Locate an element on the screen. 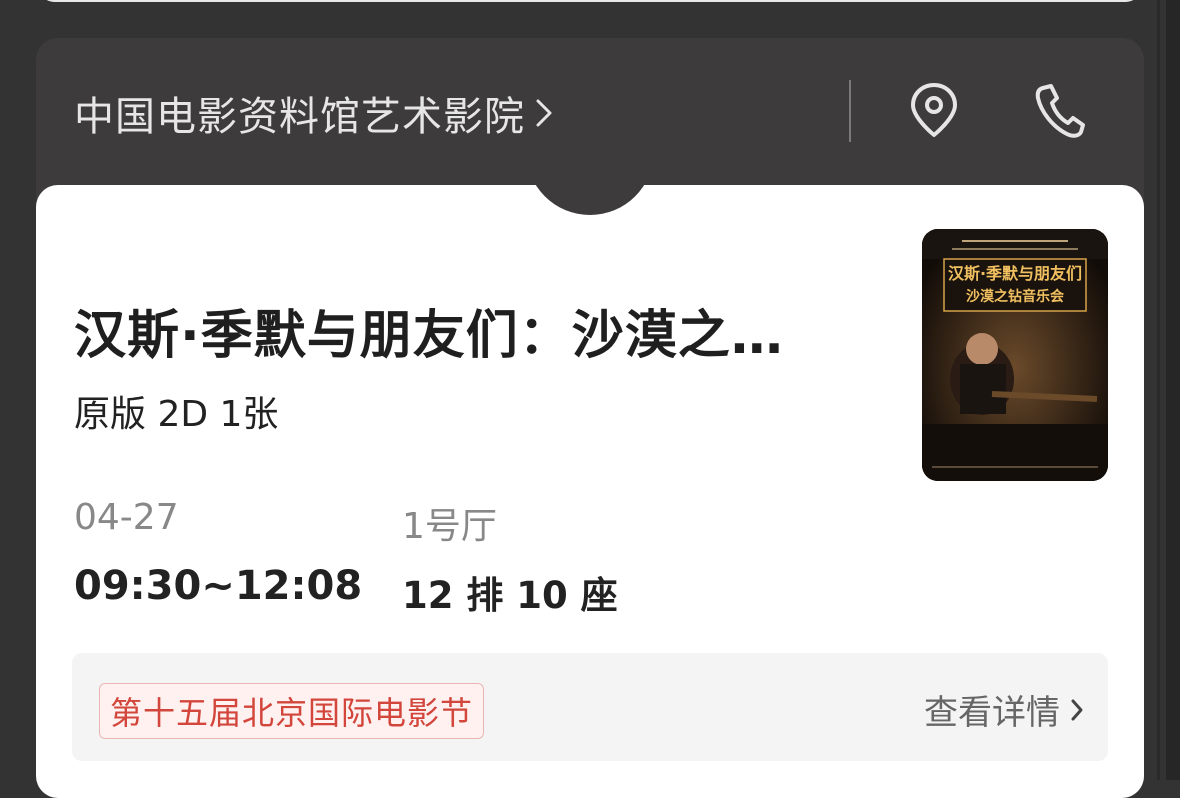 This screenshot has height=798, width=1180. seat-info: 12 排 10 座 is located at coordinates (510, 595).